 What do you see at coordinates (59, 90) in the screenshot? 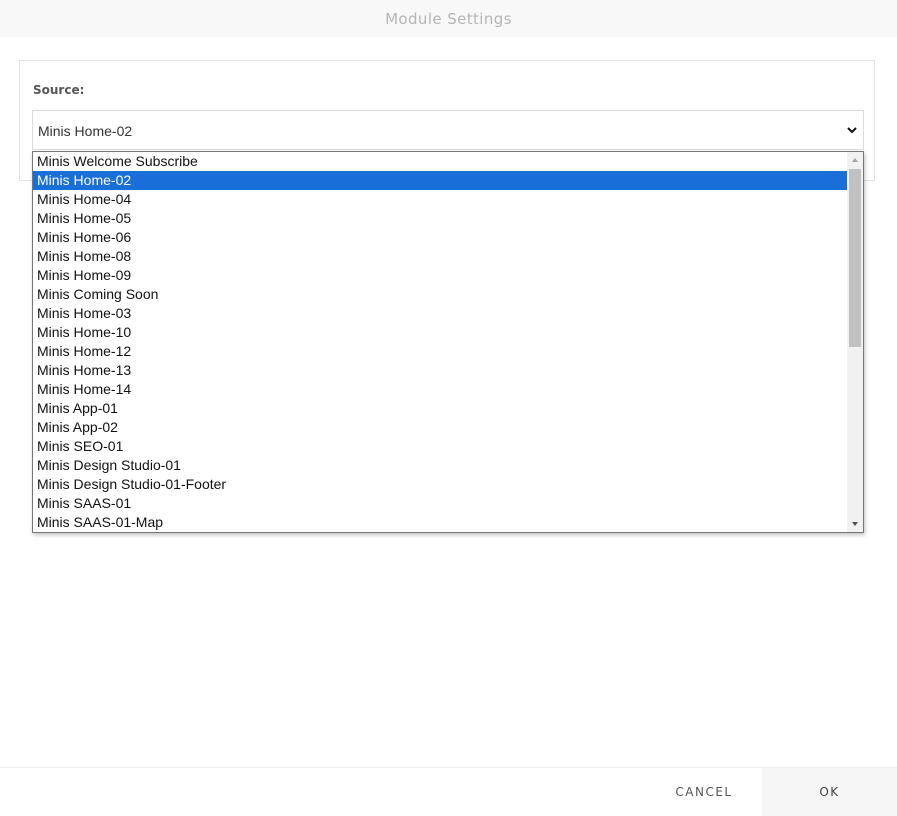
I see `source-label: Source:` at bounding box center [59, 90].